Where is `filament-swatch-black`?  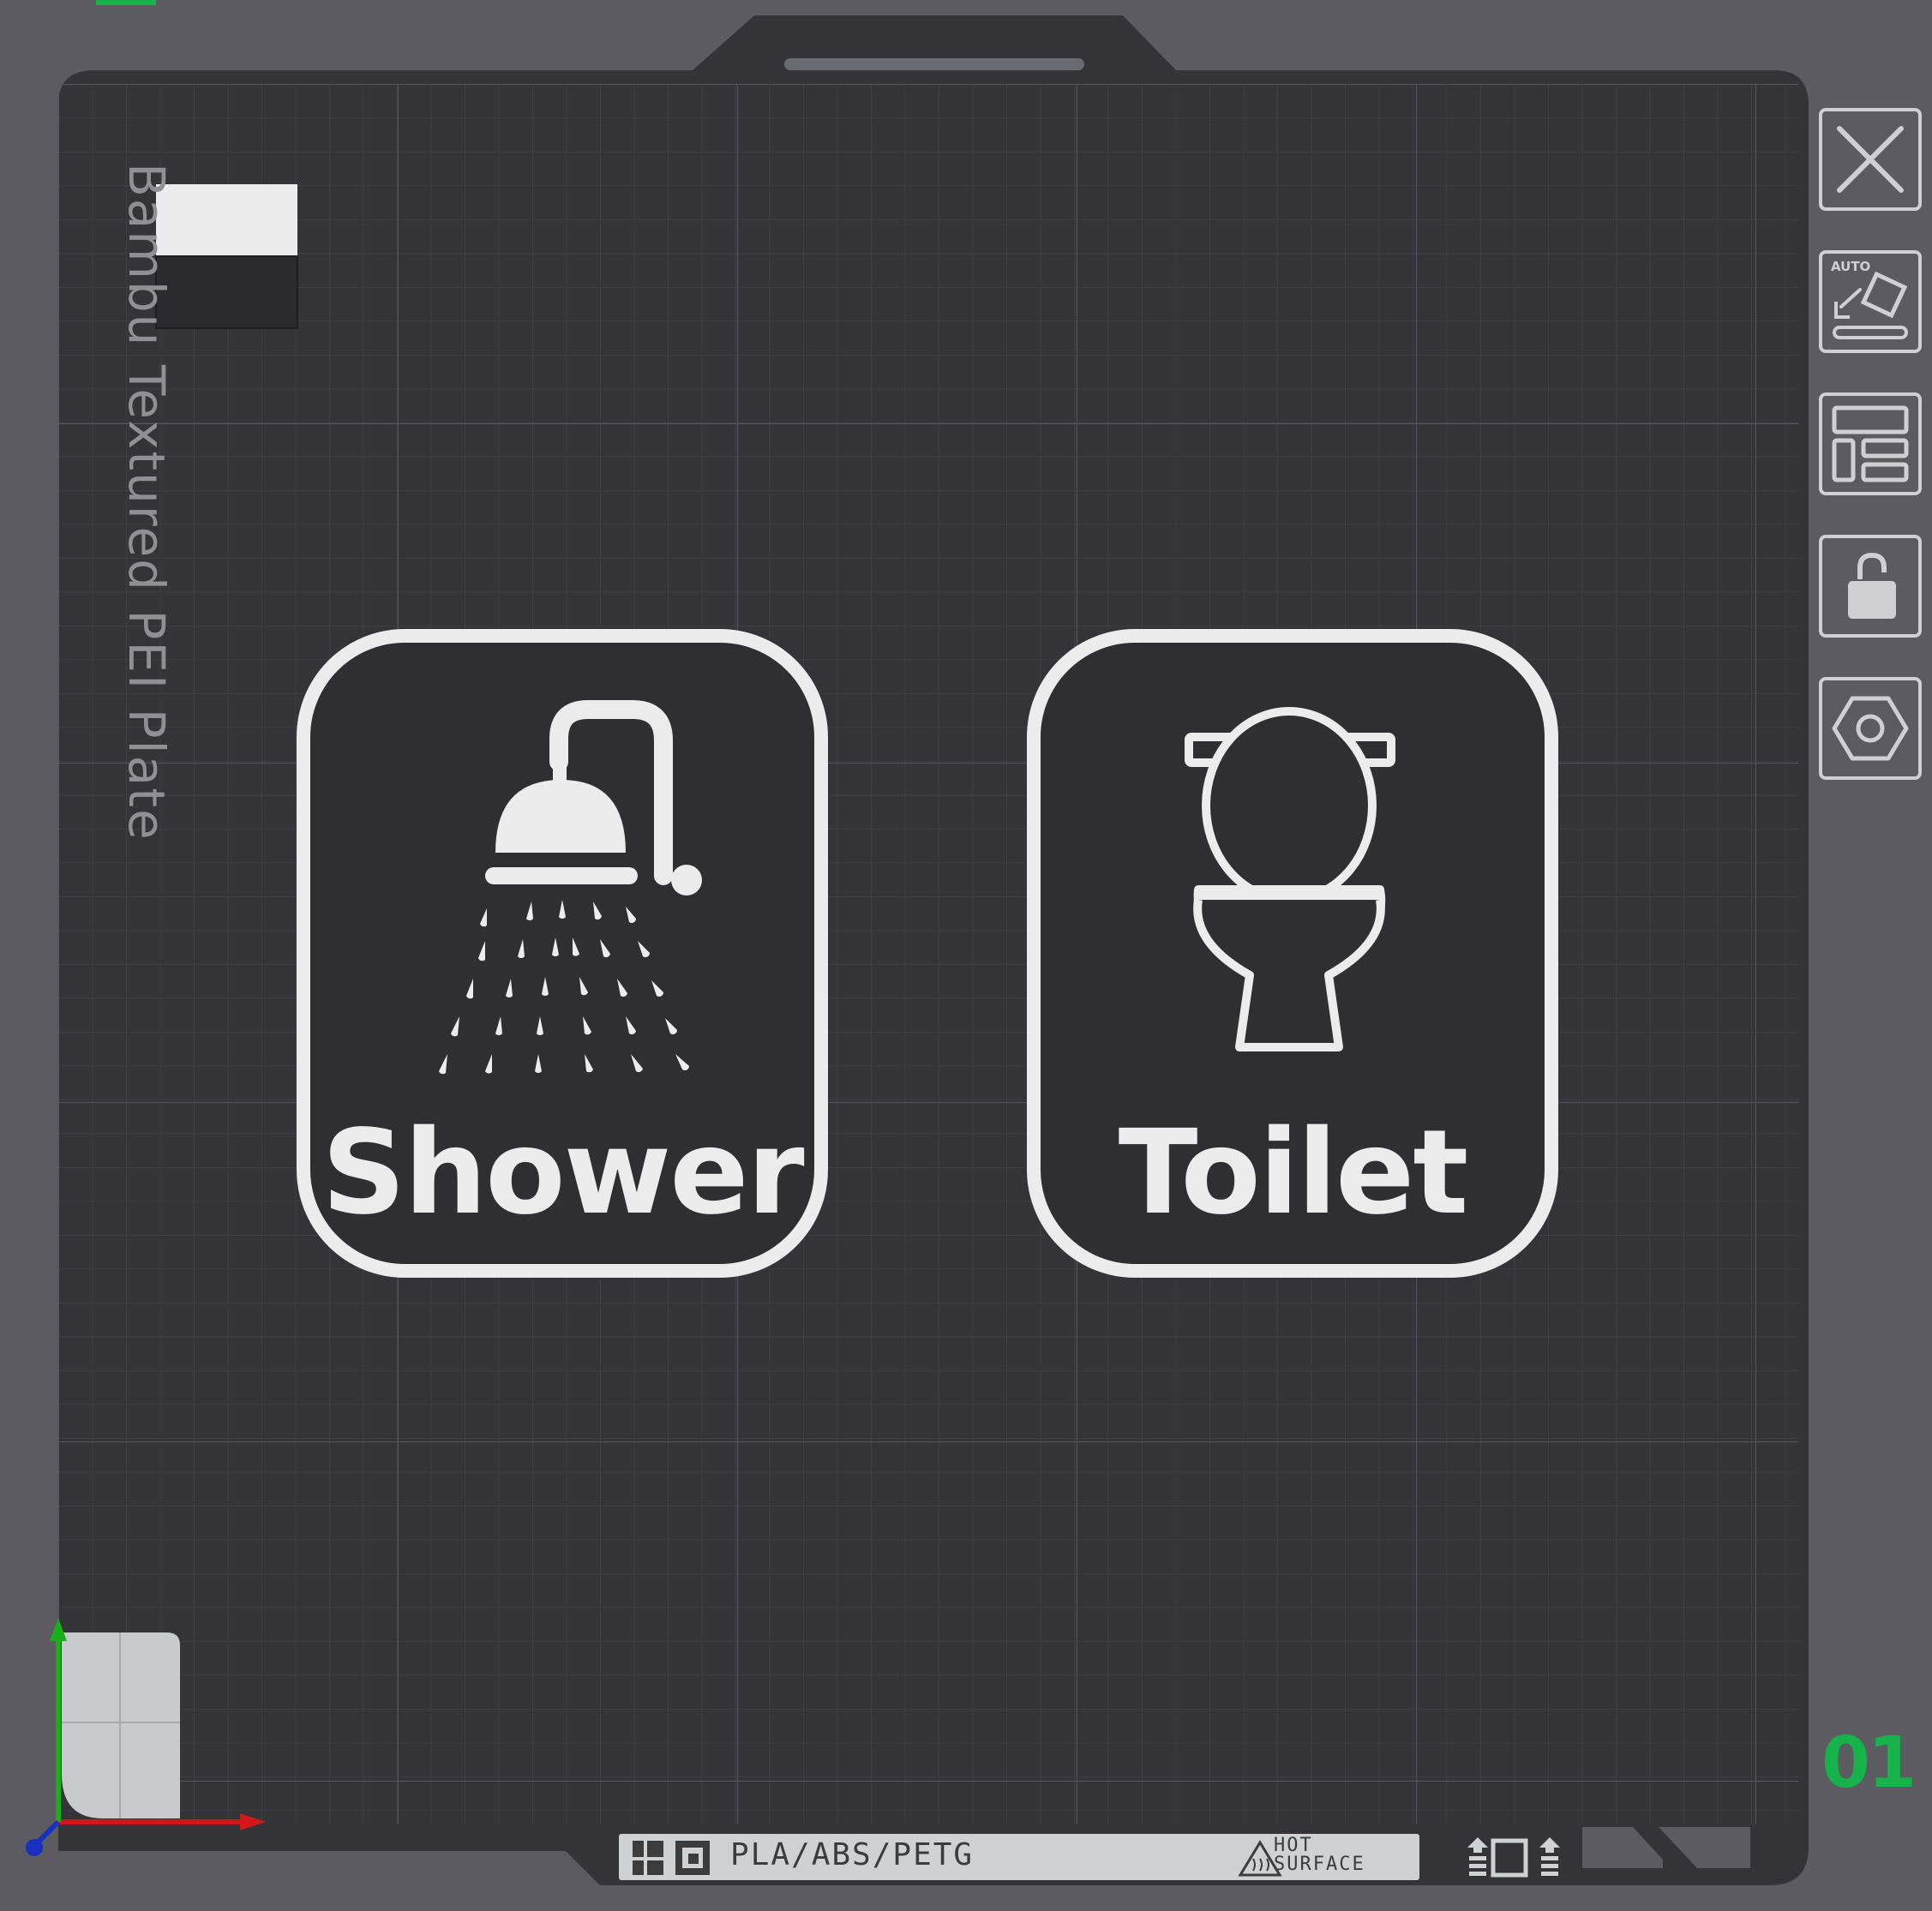 filament-swatch-black is located at coordinates (226, 292).